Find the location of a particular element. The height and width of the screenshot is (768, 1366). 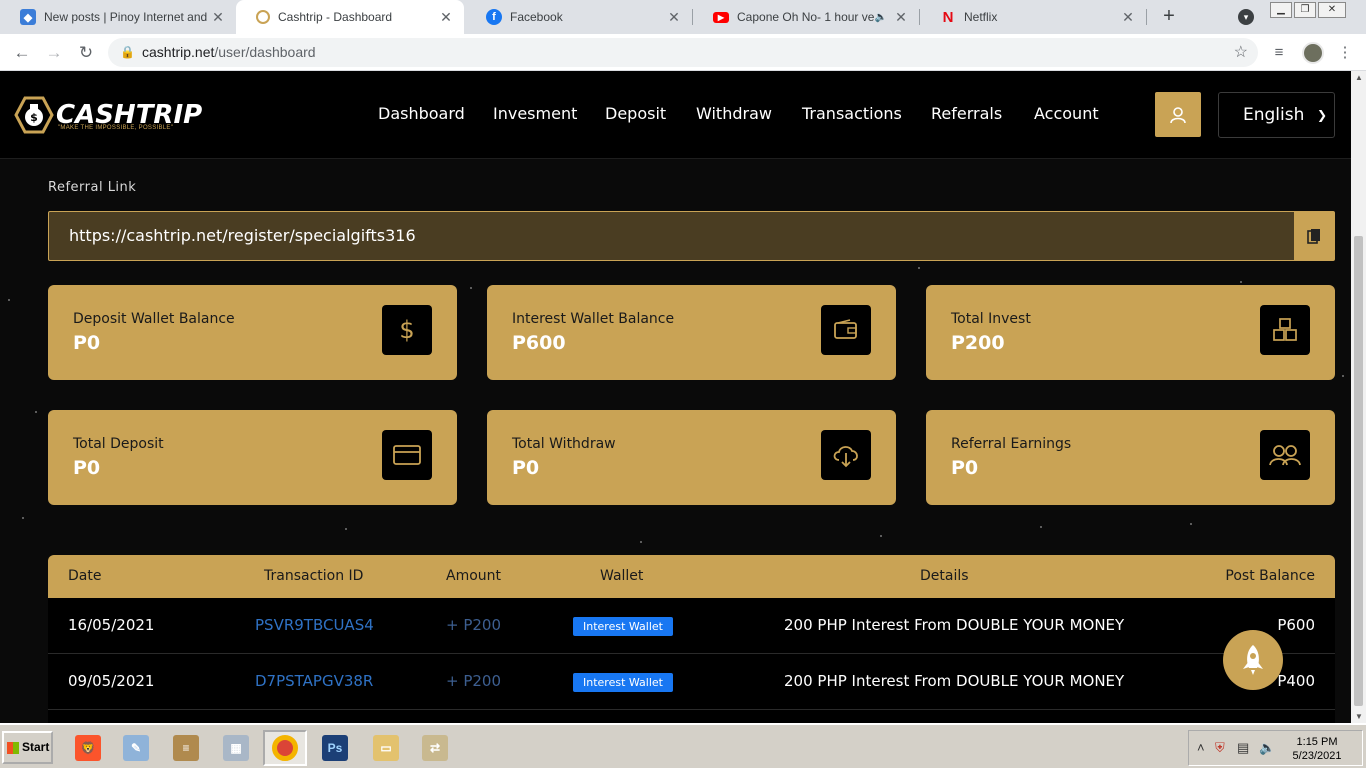

scroll-to-top-button is located at coordinates (1253, 660).